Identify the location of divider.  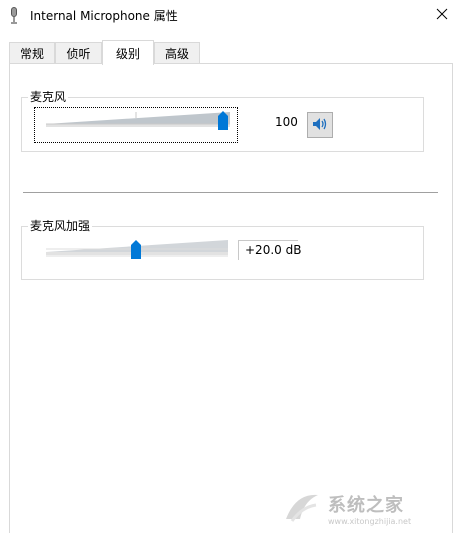
(230, 192).